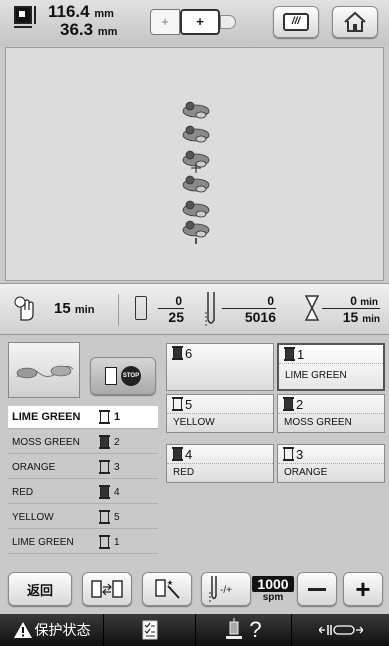 The width and height of the screenshot is (389, 646). What do you see at coordinates (249, 309) in the screenshot?
I see `stitch-progress: 0 5016` at bounding box center [249, 309].